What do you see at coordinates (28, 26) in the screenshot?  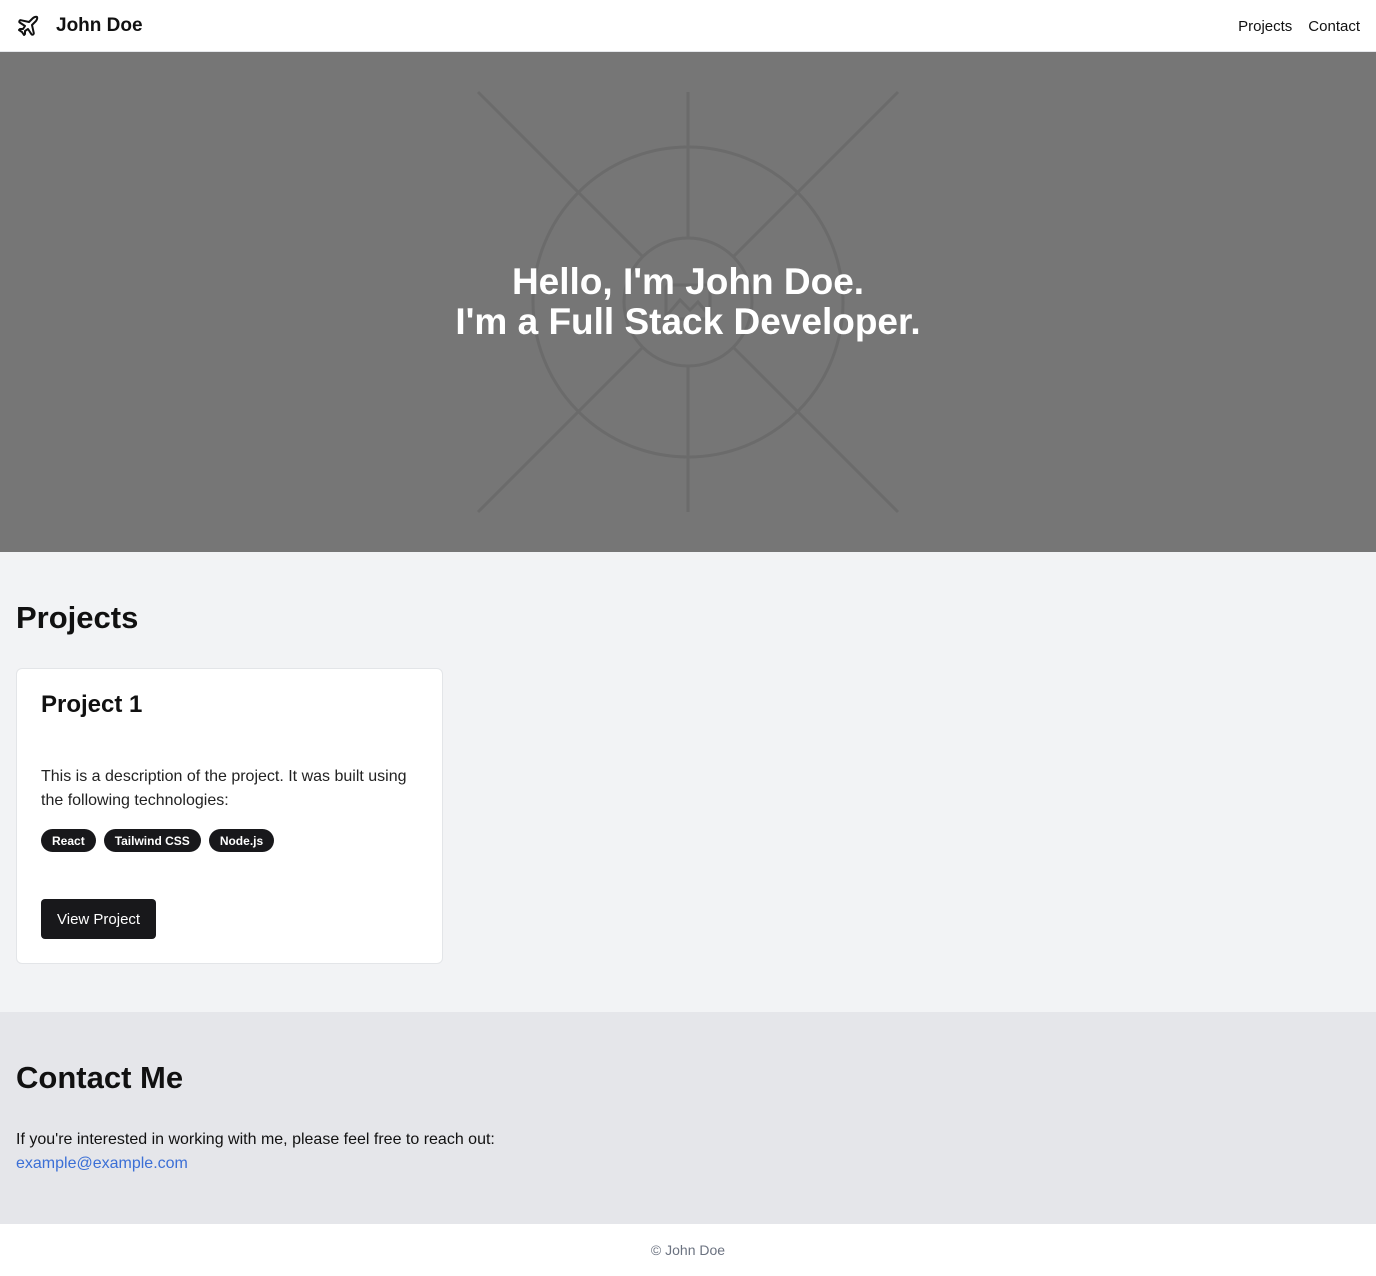 I see `plane-icon` at bounding box center [28, 26].